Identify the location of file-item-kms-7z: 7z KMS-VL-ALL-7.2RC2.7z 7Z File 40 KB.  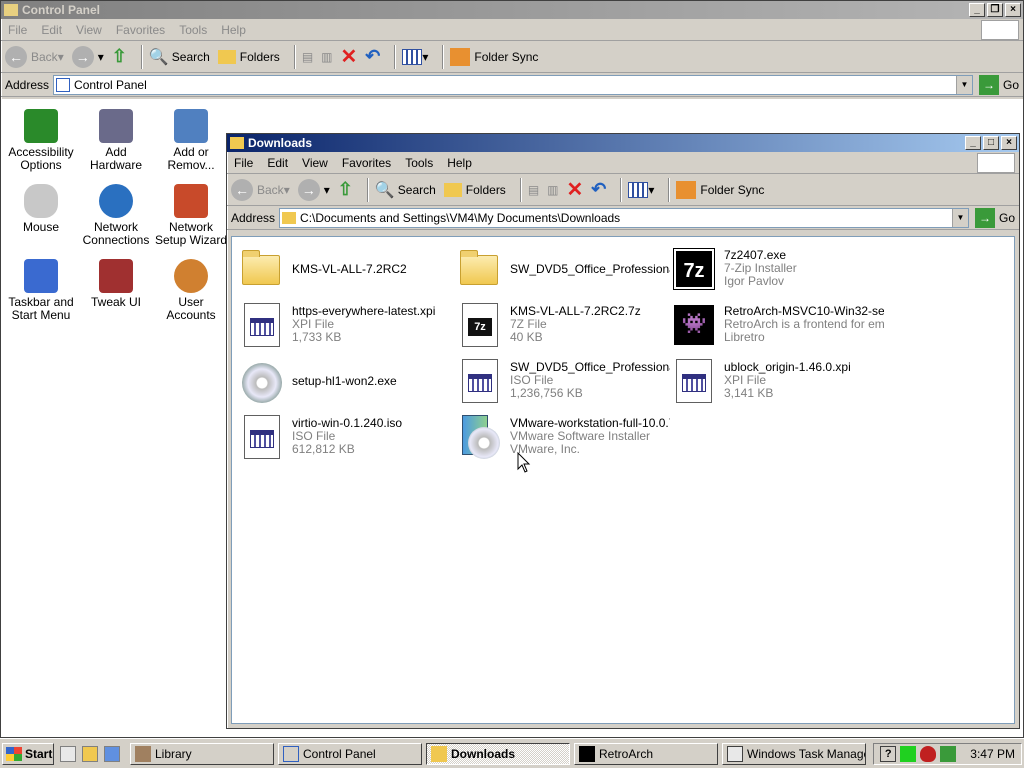
(564, 327).